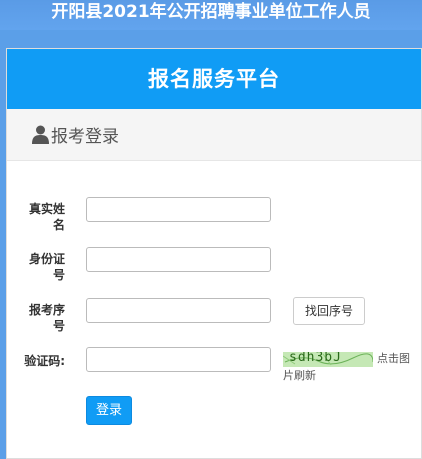 The image size is (422, 459). I want to click on platform-title: 报名服务平台, so click(214, 79).